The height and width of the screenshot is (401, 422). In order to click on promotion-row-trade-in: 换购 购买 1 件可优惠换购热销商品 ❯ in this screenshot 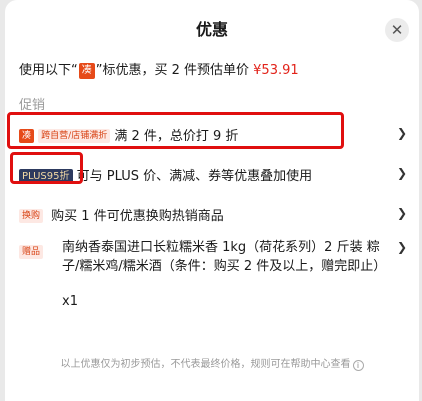, I will do `click(212, 213)`.